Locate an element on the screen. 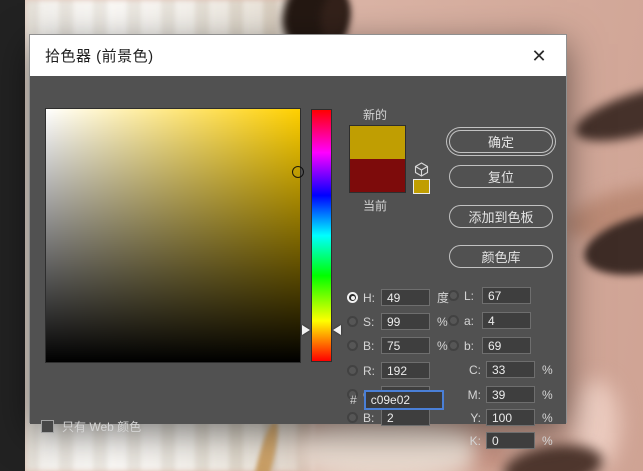 The height and width of the screenshot is (471, 643). field-row-rgb-b: B: 2 is located at coordinates (388, 417).